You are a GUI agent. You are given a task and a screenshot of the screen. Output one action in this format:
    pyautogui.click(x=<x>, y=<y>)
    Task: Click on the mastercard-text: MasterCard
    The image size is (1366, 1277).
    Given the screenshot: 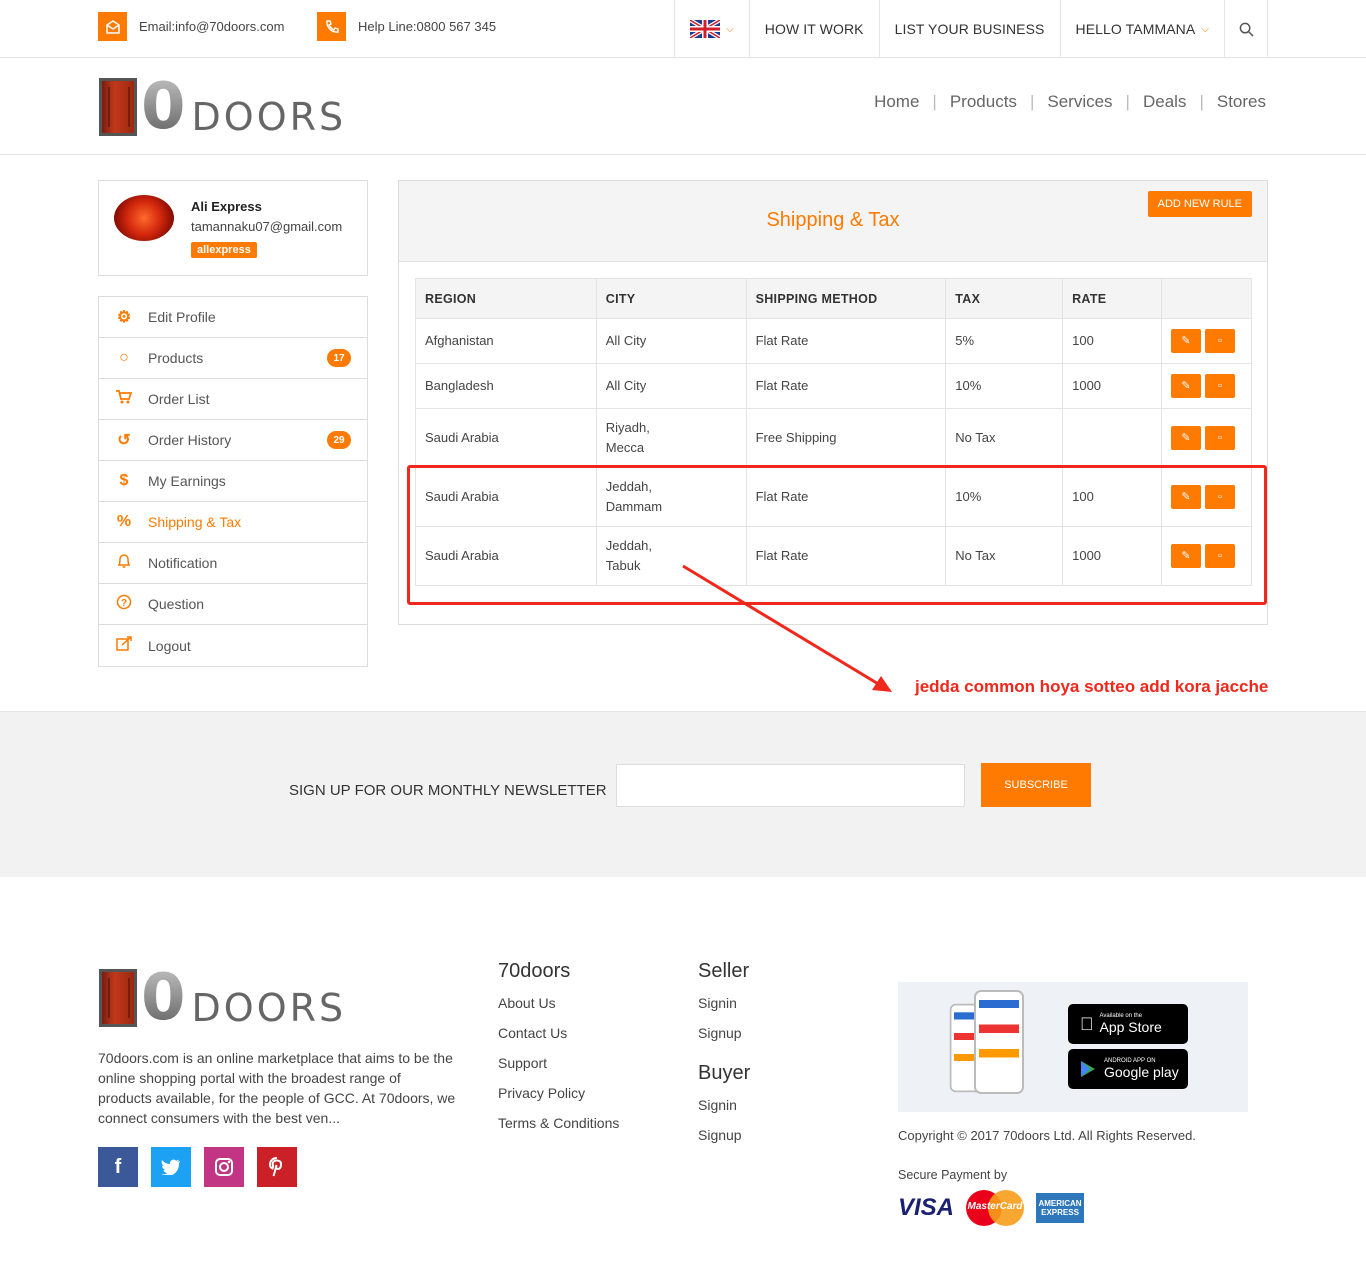 What is the action you would take?
    pyautogui.click(x=995, y=1206)
    